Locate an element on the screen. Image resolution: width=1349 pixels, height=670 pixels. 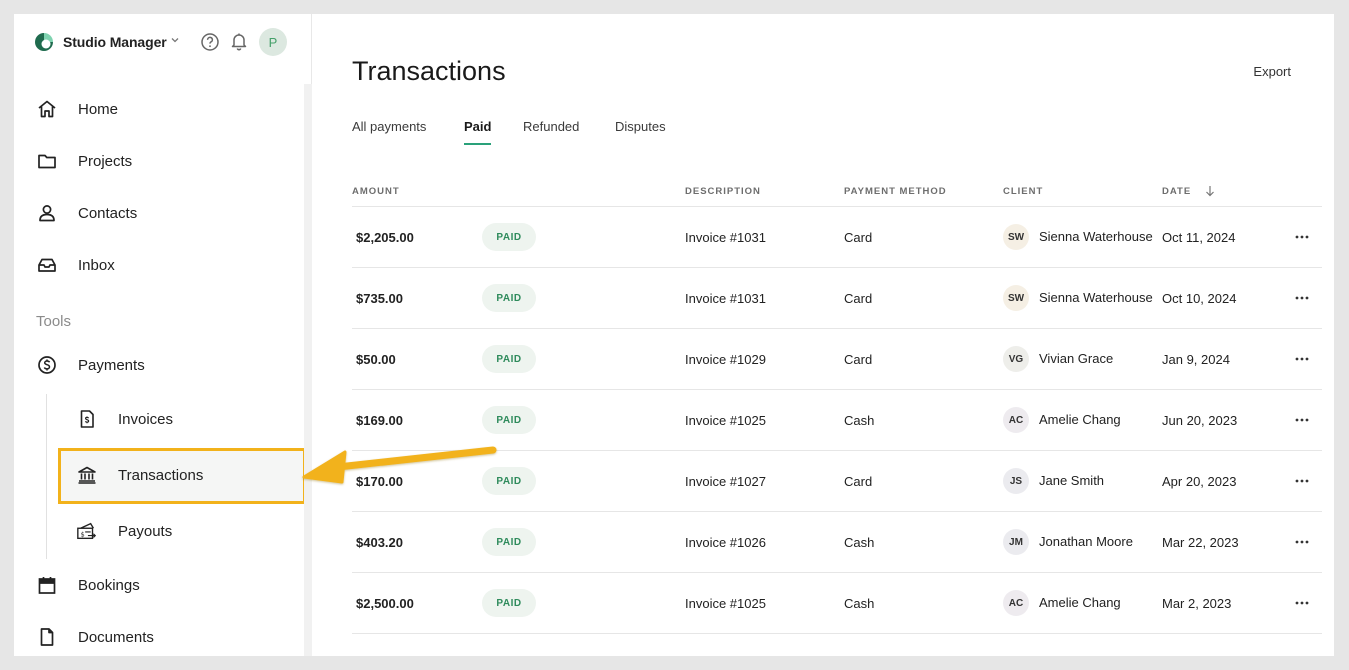
column-header-client: CLIENT is located at coordinates (1023, 191).